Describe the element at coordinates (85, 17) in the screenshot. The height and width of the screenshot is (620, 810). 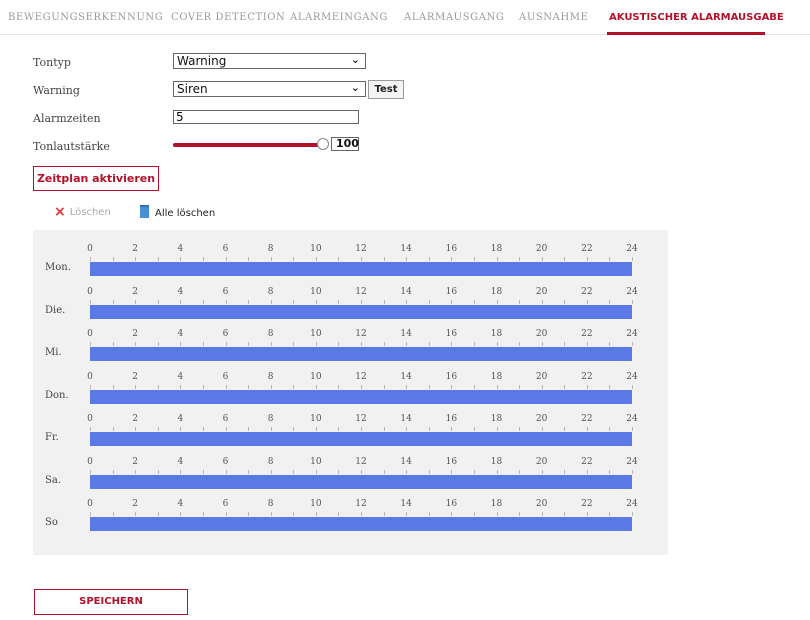
I see `tab-bewegungserkennung: BEWEGUNGSERKENNUNG` at that location.